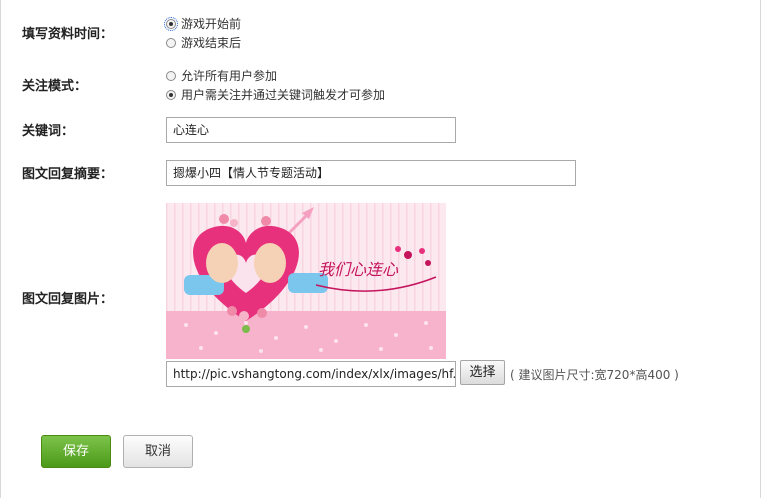 This screenshot has height=500, width=761. What do you see at coordinates (171, 42) in the screenshot?
I see `radio-after-icon` at bounding box center [171, 42].